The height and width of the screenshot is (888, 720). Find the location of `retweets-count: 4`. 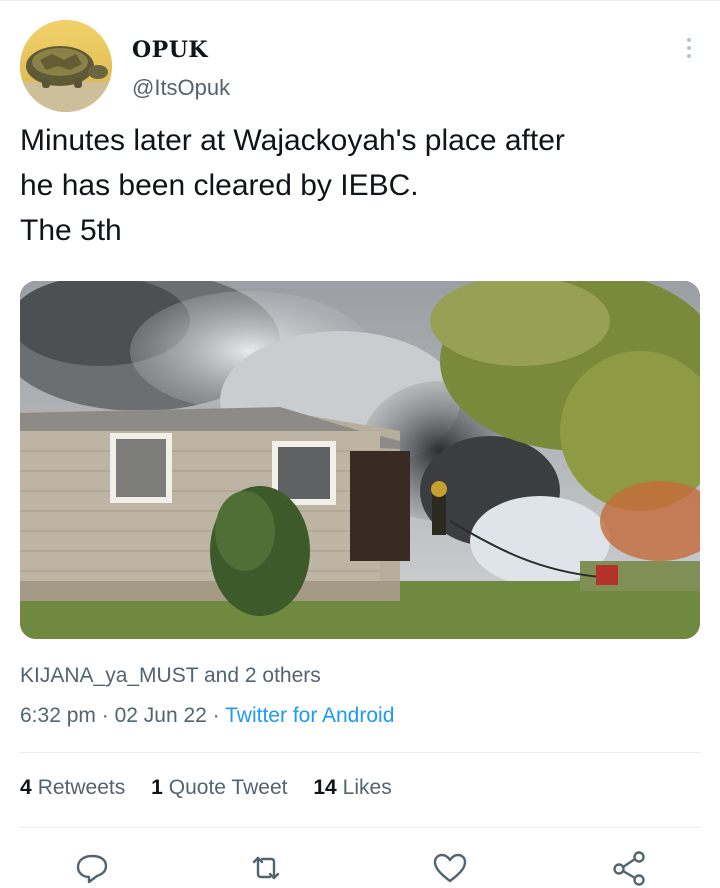

retweets-count: 4 is located at coordinates (26, 787).